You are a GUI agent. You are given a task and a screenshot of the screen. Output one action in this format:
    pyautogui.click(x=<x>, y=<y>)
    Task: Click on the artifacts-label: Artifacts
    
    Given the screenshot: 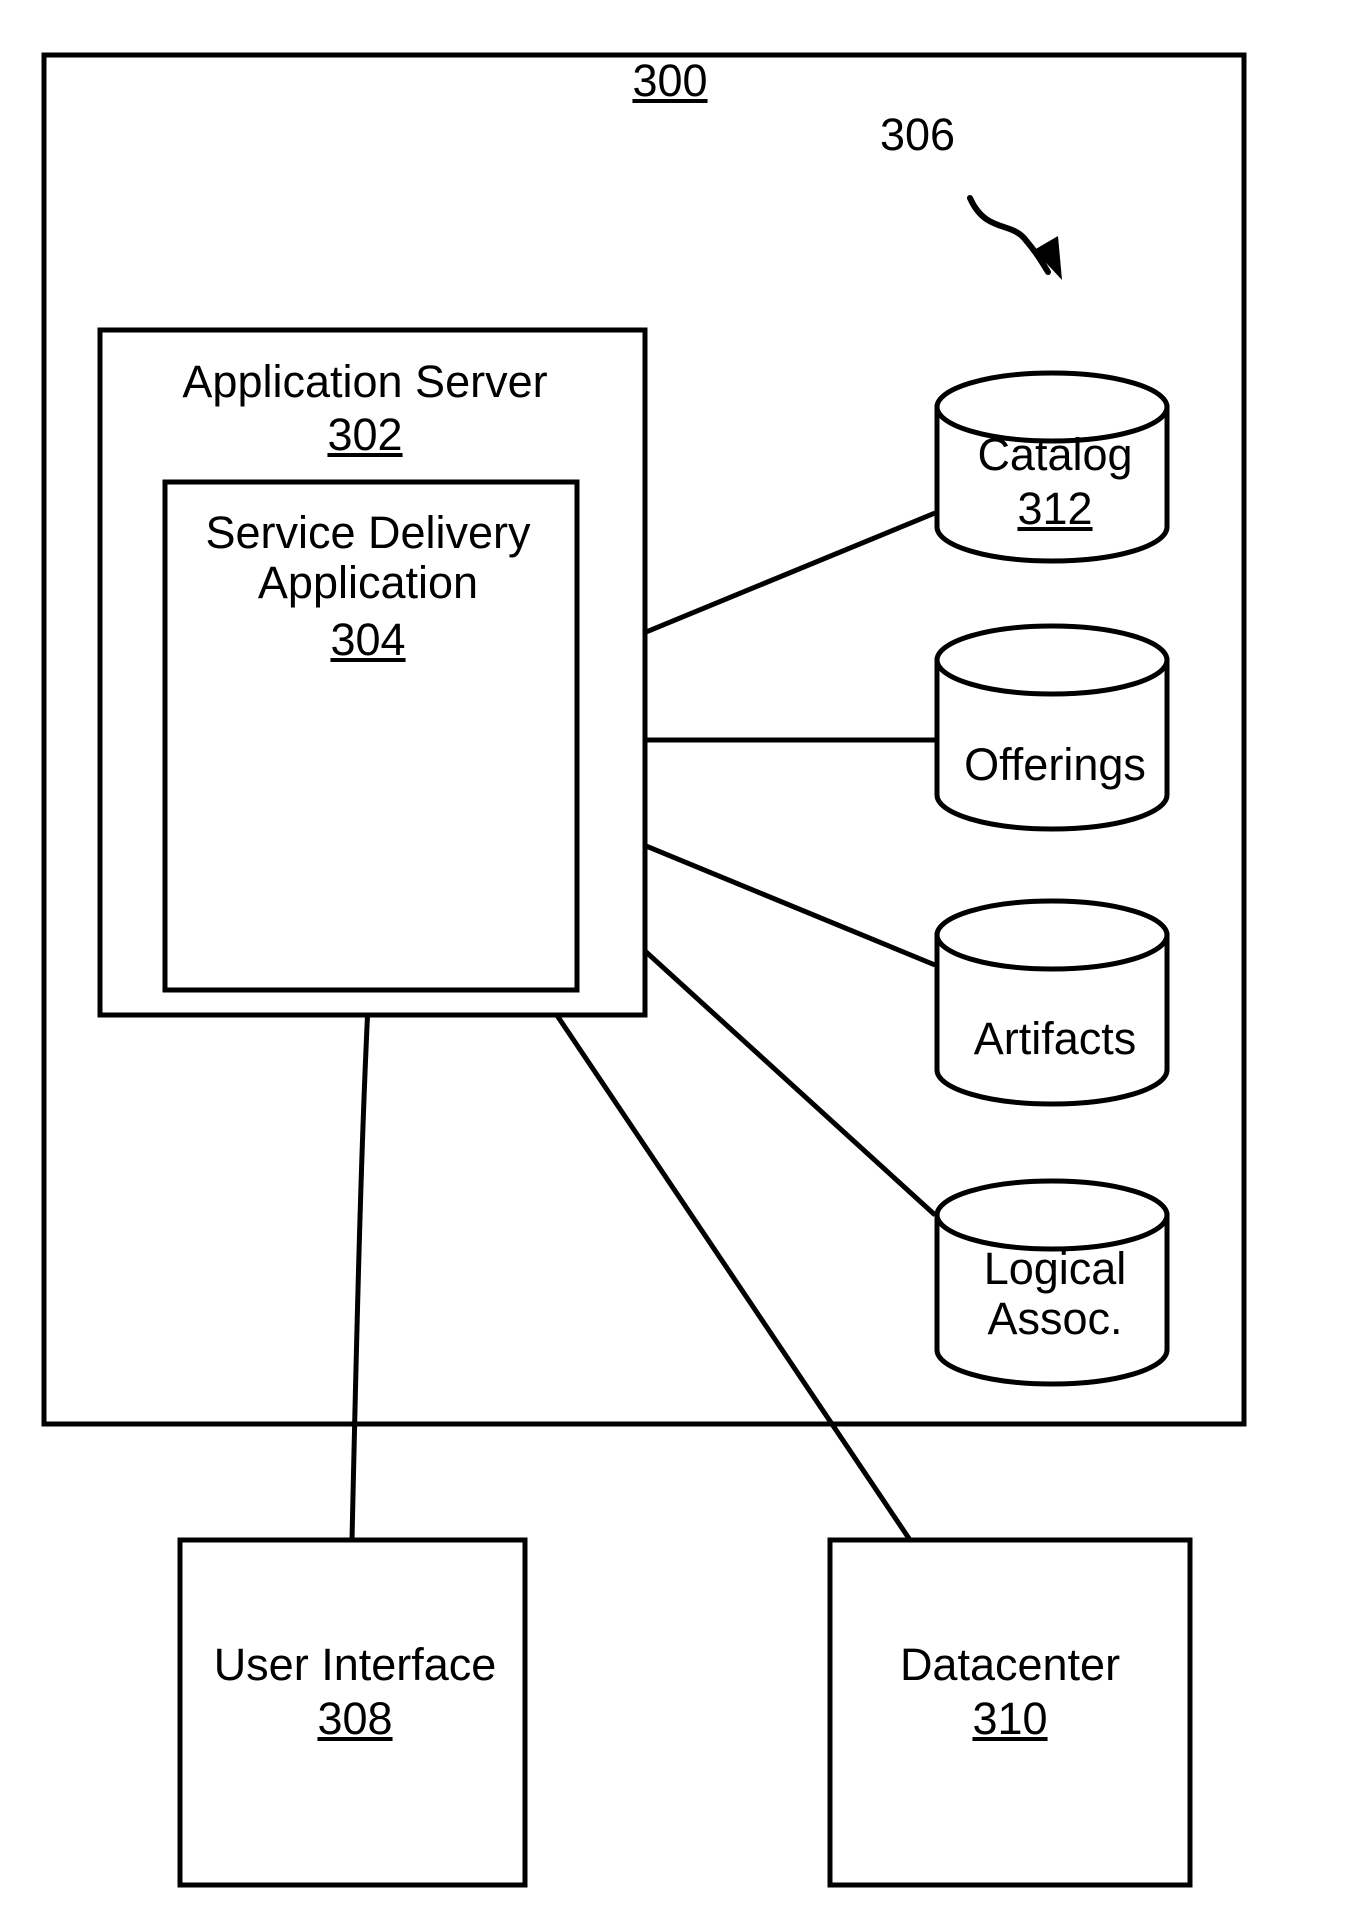 What is the action you would take?
    pyautogui.click(x=1055, y=1038)
    